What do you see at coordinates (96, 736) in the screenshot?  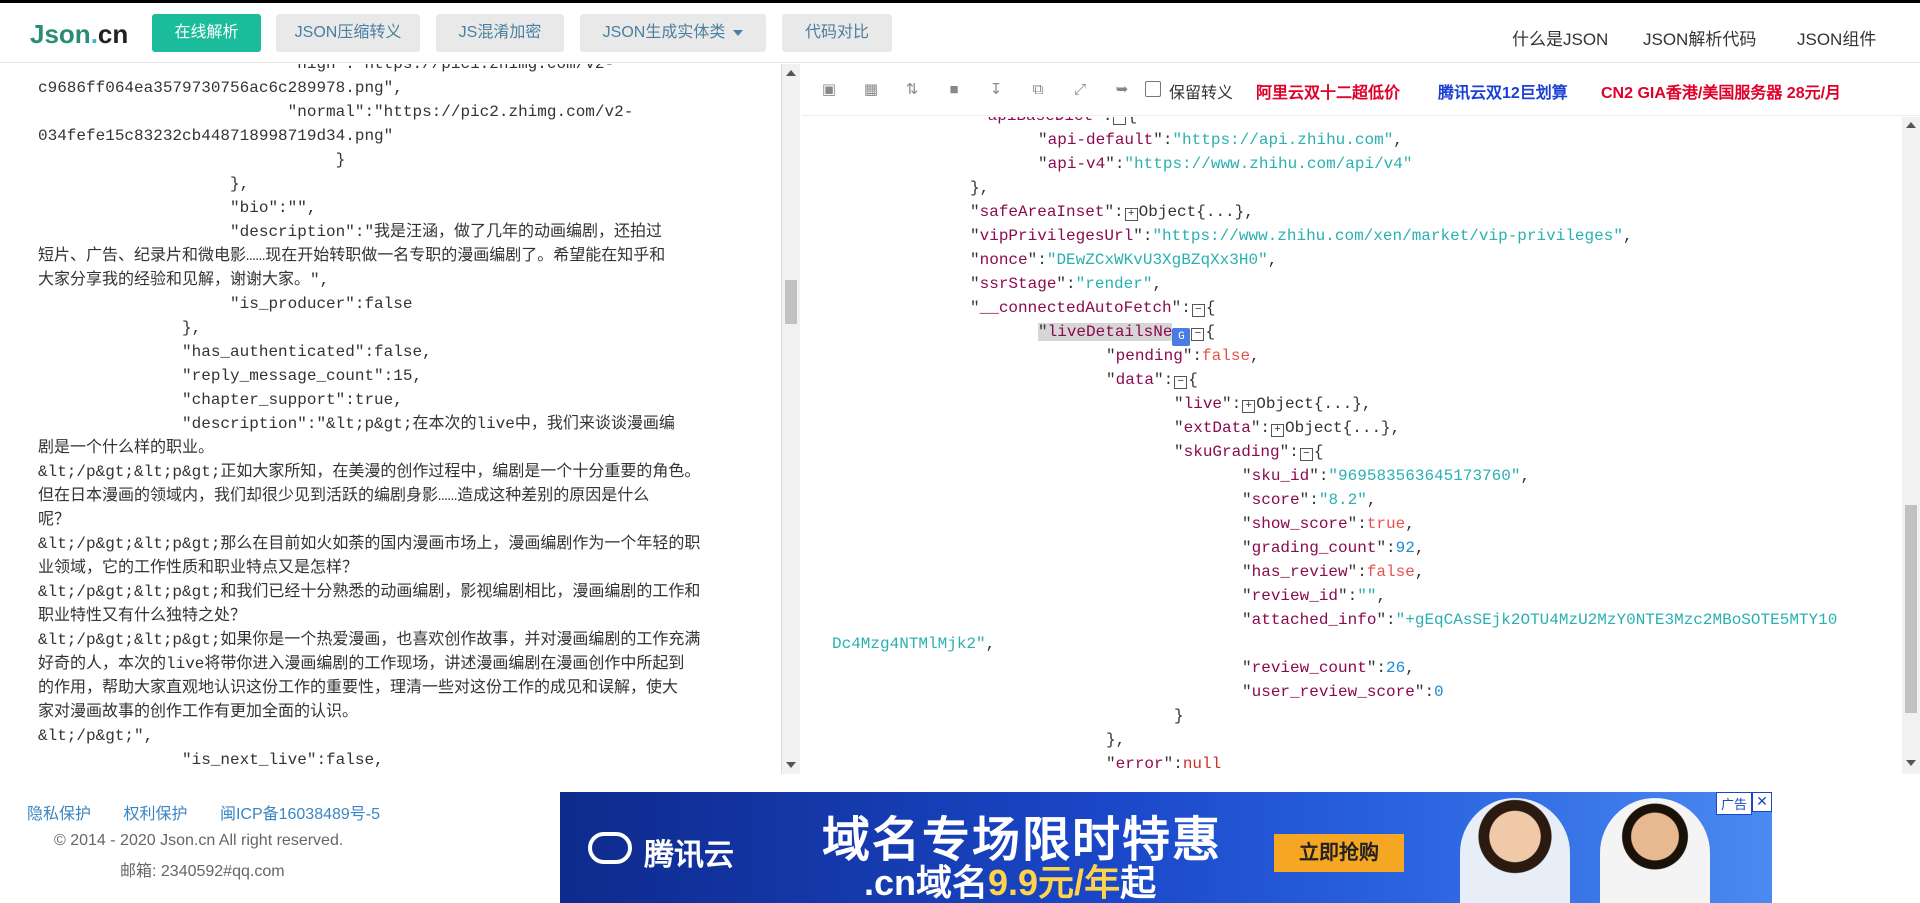 I see `editor-line: &lt;/p&gt;",` at bounding box center [96, 736].